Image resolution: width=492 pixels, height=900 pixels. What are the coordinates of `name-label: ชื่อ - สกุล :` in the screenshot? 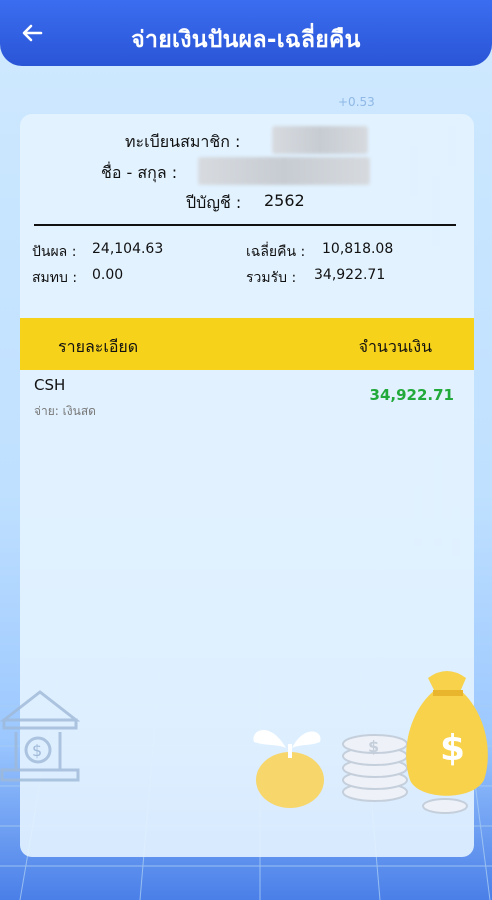 It's located at (139, 172).